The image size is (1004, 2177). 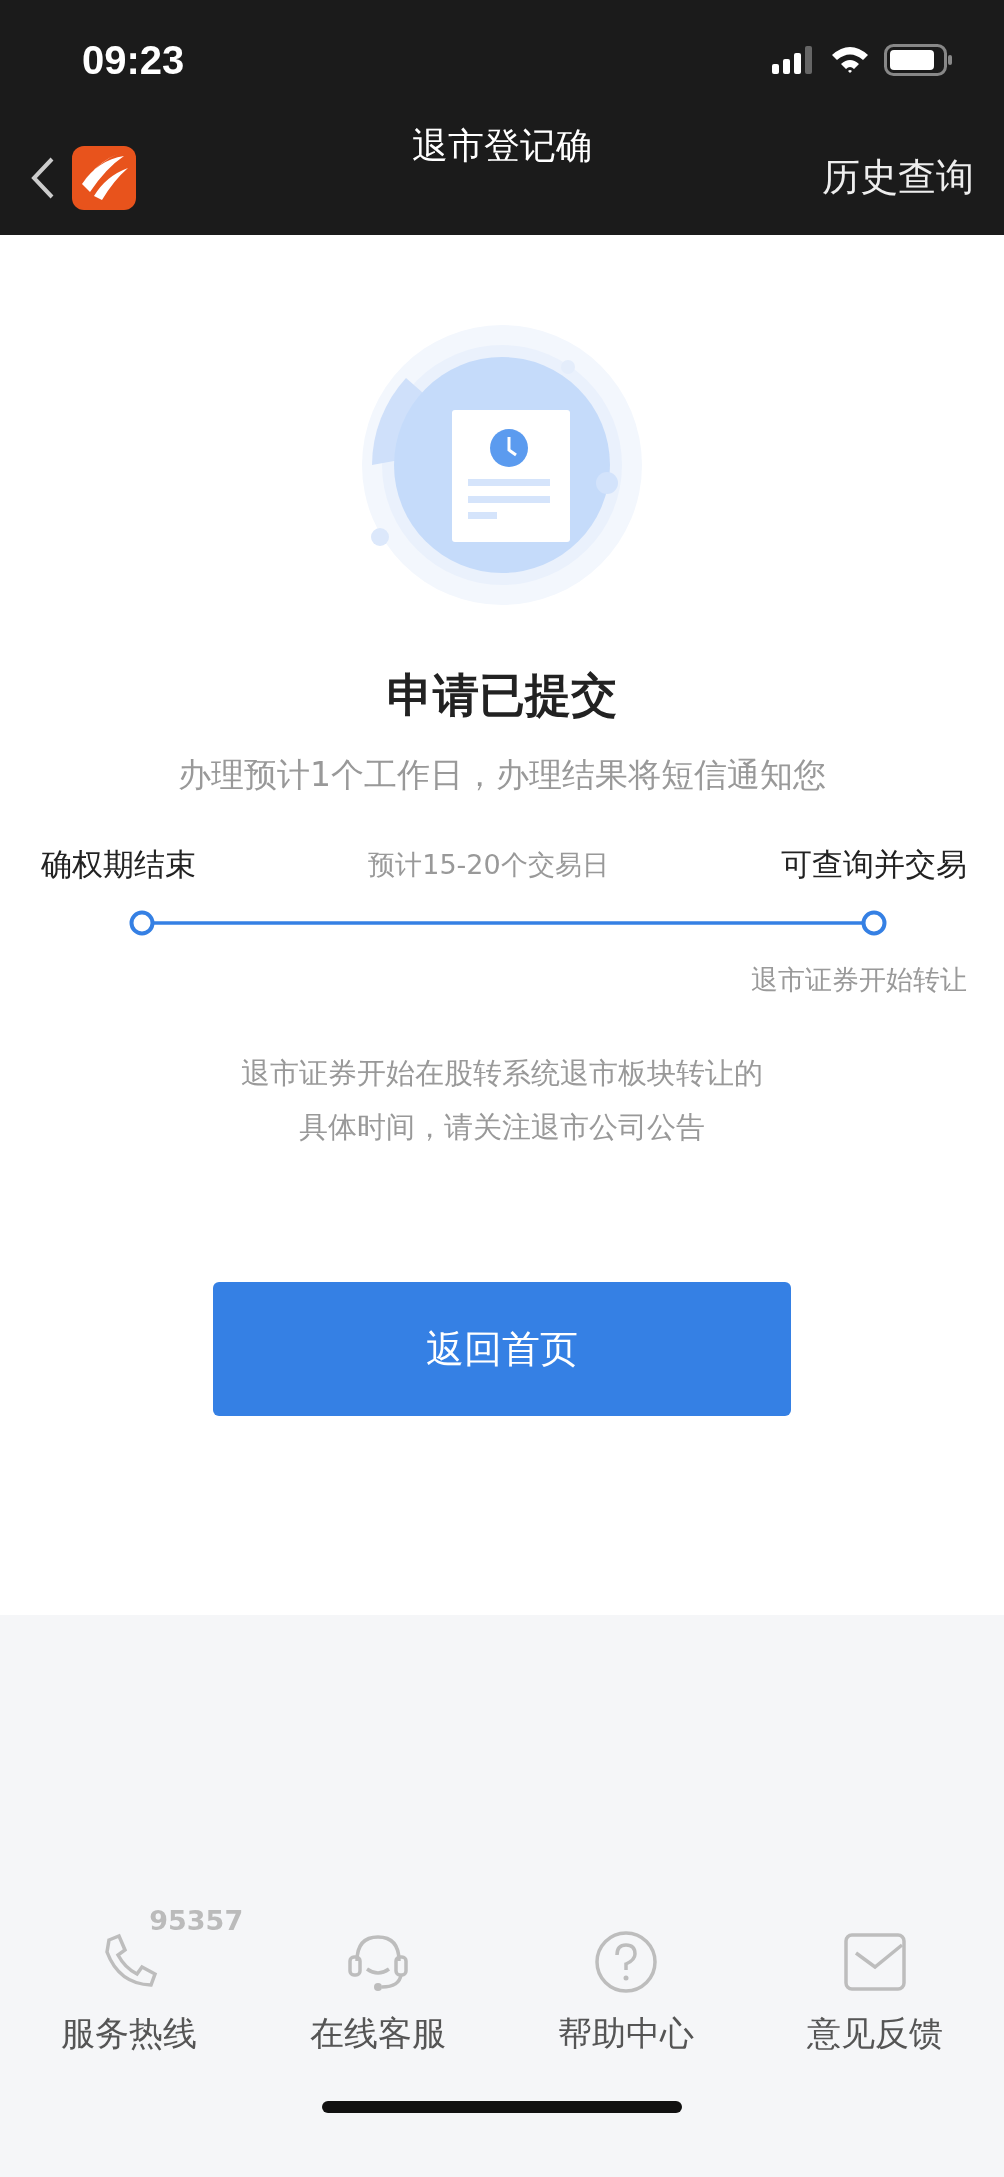 I want to click on footer-item: 95357 服务热线, so click(x=129, y=1981).